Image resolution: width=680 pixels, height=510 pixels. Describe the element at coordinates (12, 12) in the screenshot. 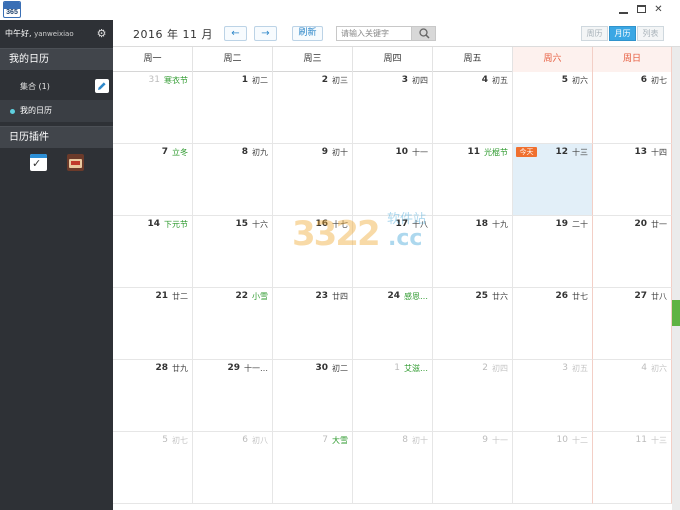

I see `app-logo-text: 365` at that location.